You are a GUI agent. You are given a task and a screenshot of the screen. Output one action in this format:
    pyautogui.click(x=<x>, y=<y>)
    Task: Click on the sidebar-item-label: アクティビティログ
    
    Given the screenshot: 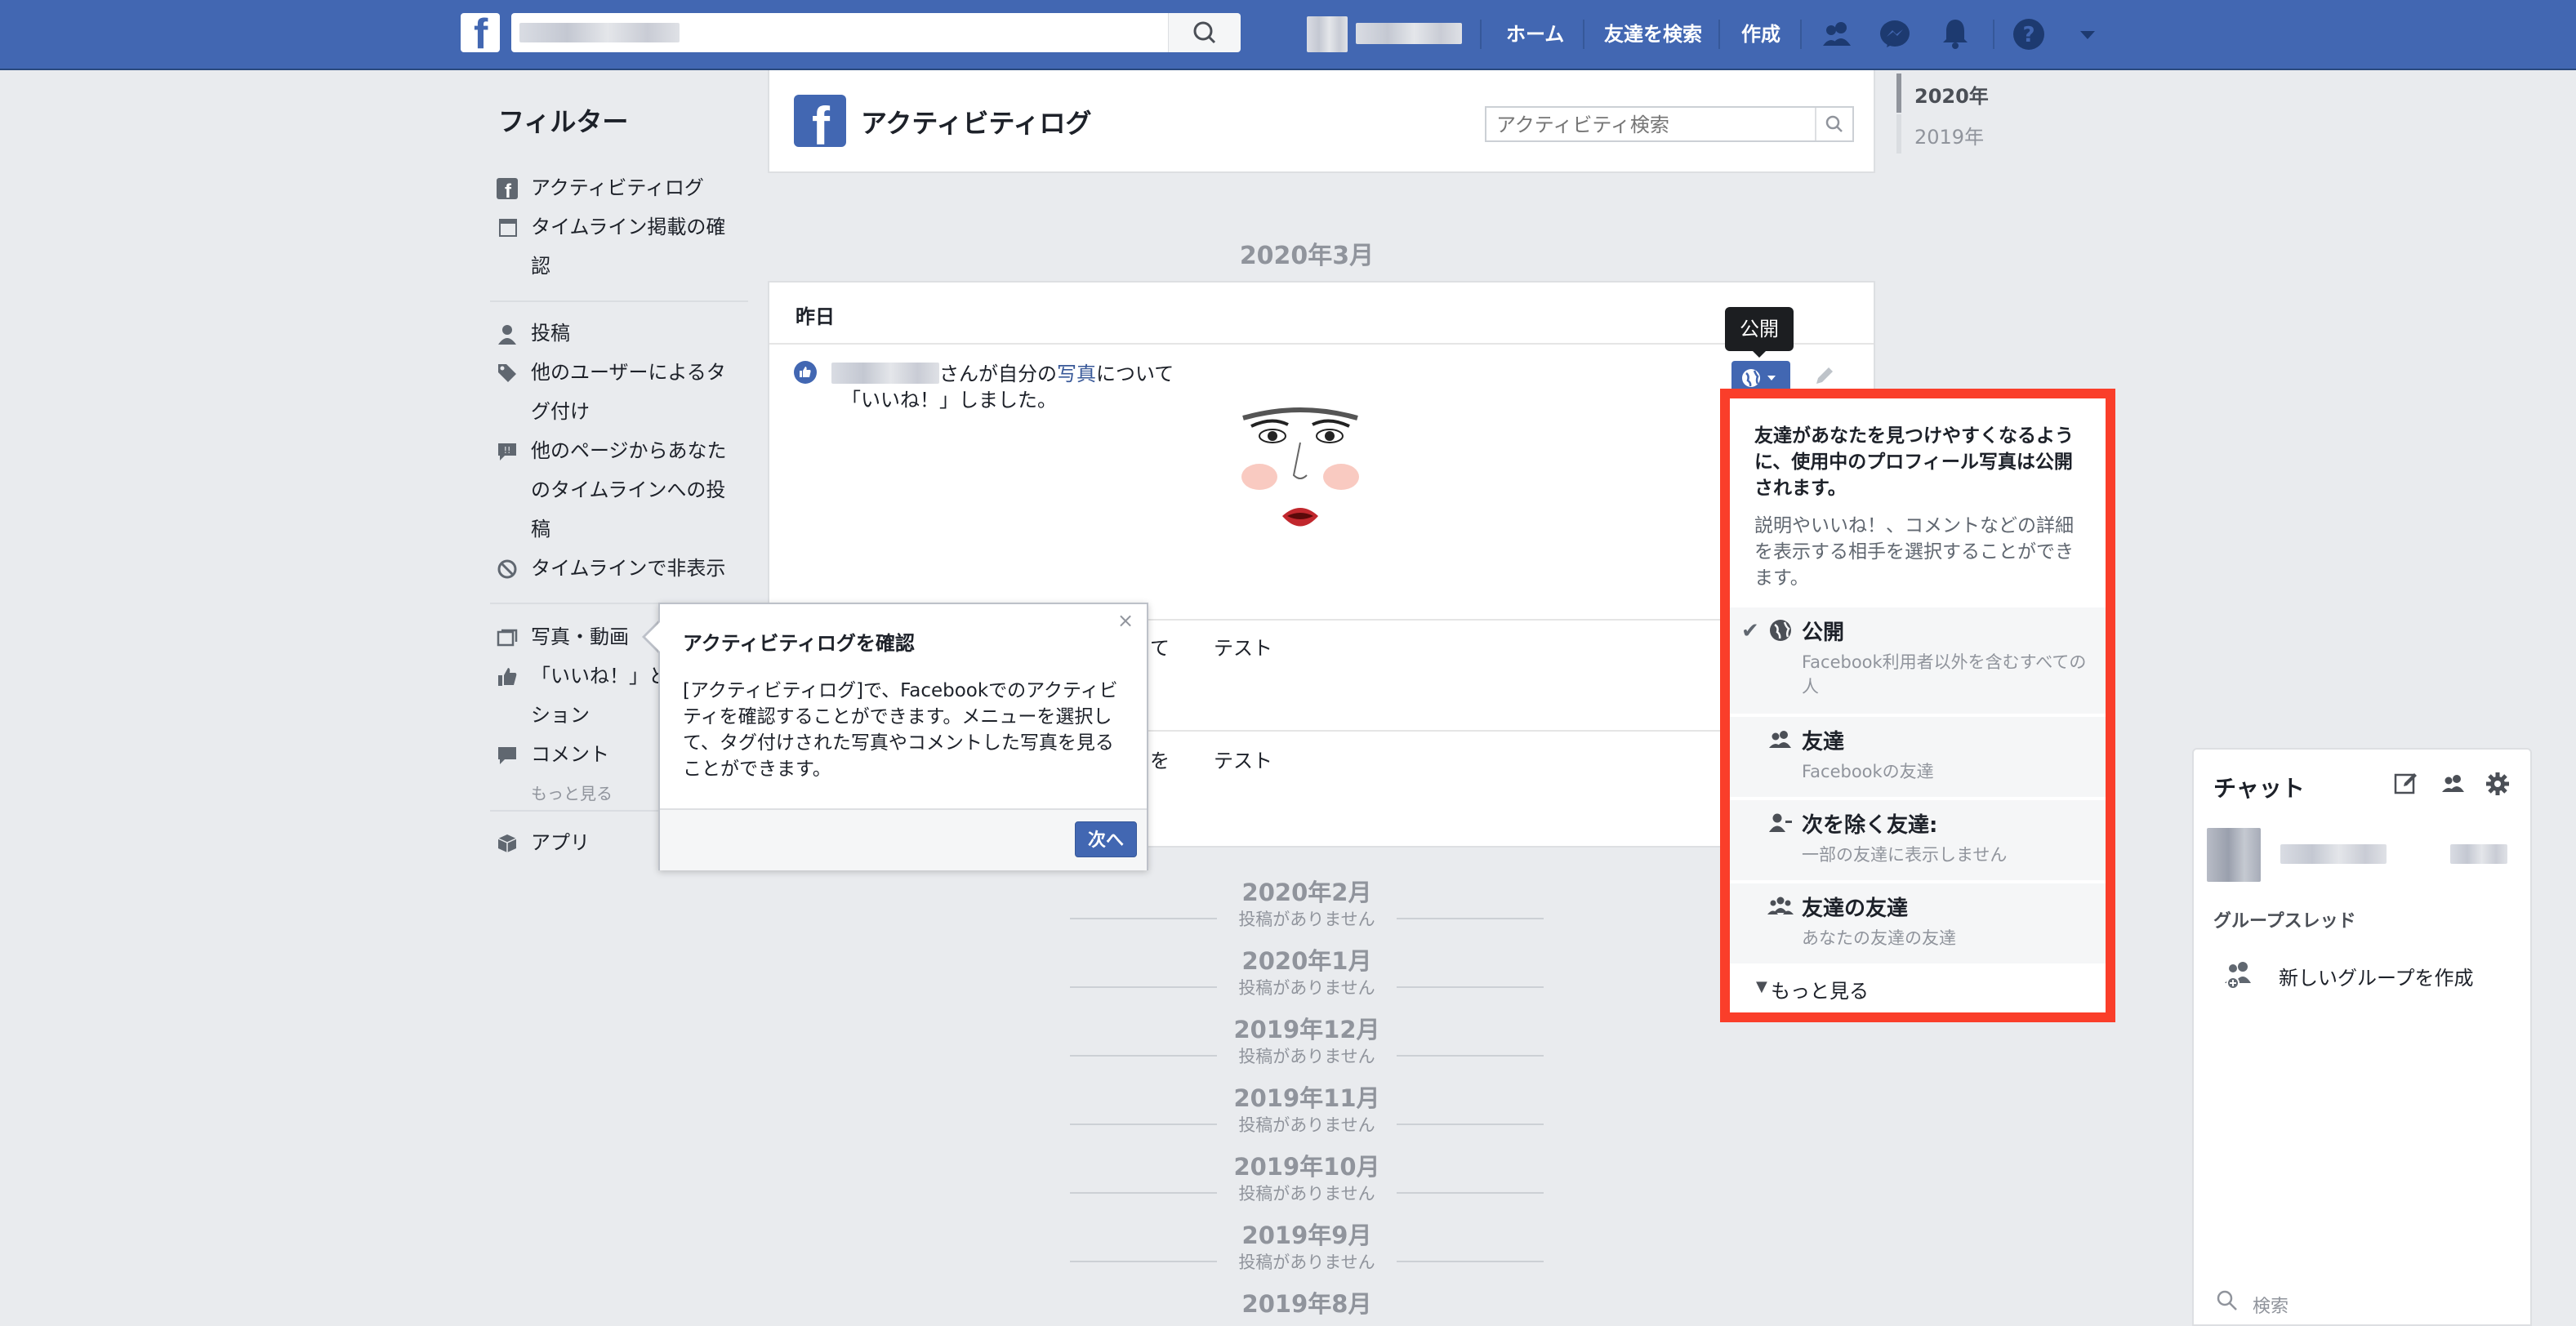 What is the action you would take?
    pyautogui.click(x=617, y=188)
    